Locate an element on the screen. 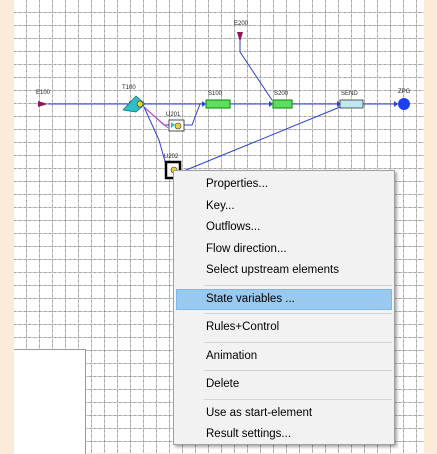  s200-label: S200 is located at coordinates (281, 94).